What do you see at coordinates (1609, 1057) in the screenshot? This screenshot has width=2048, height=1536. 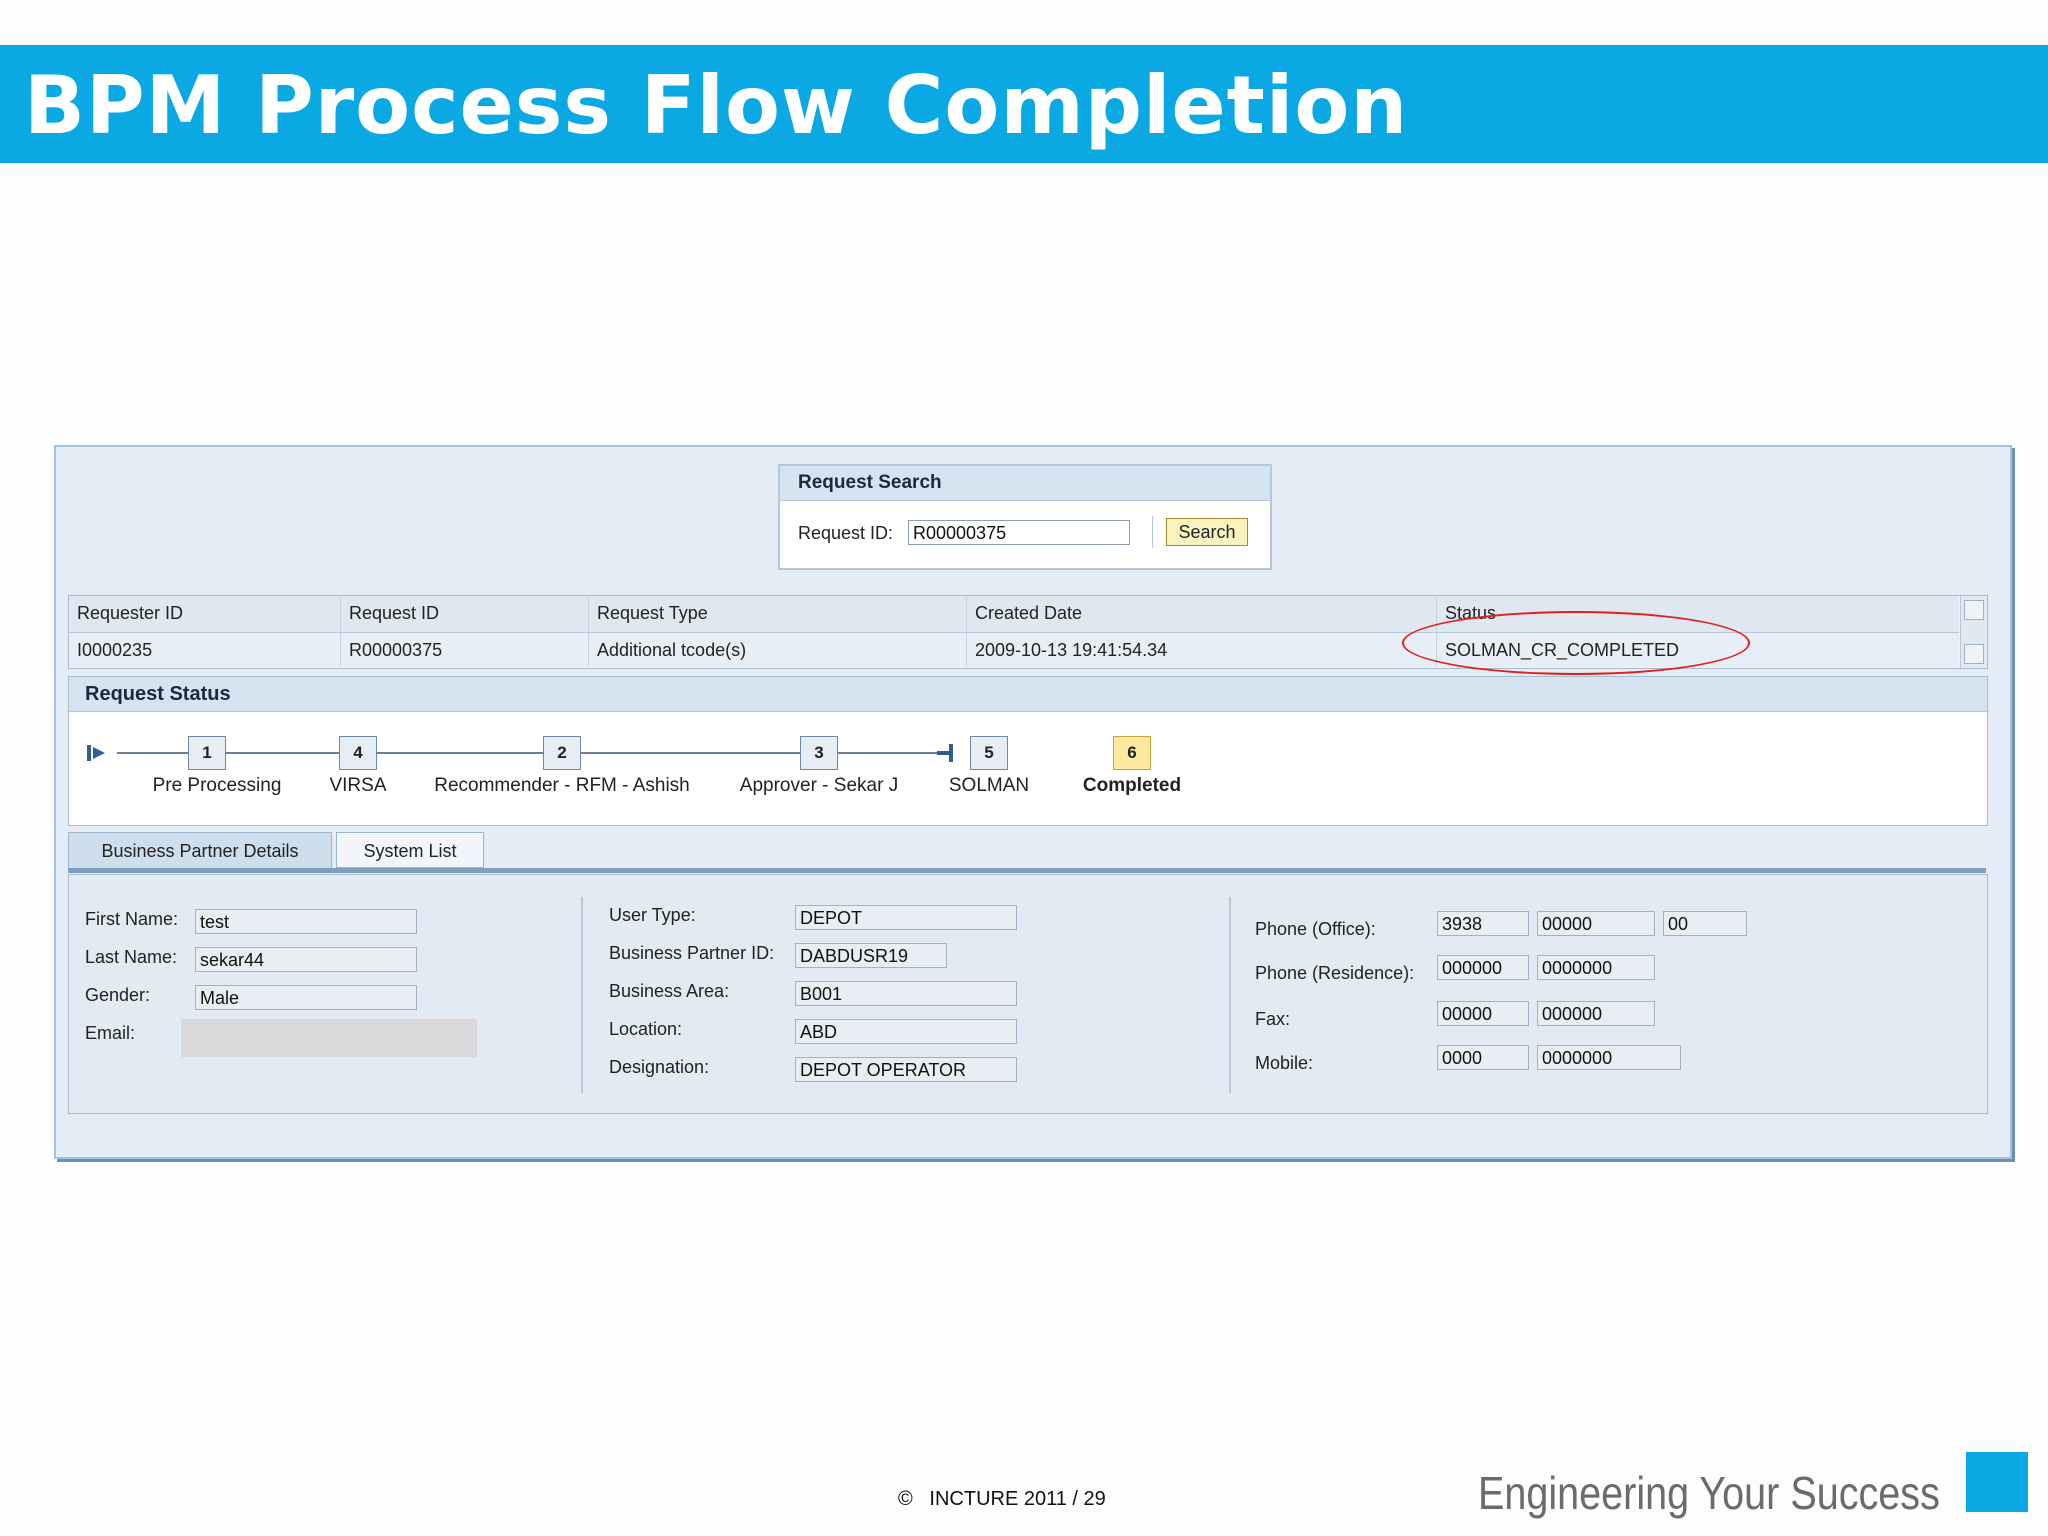 I see `mobile-field-2: 0000000` at bounding box center [1609, 1057].